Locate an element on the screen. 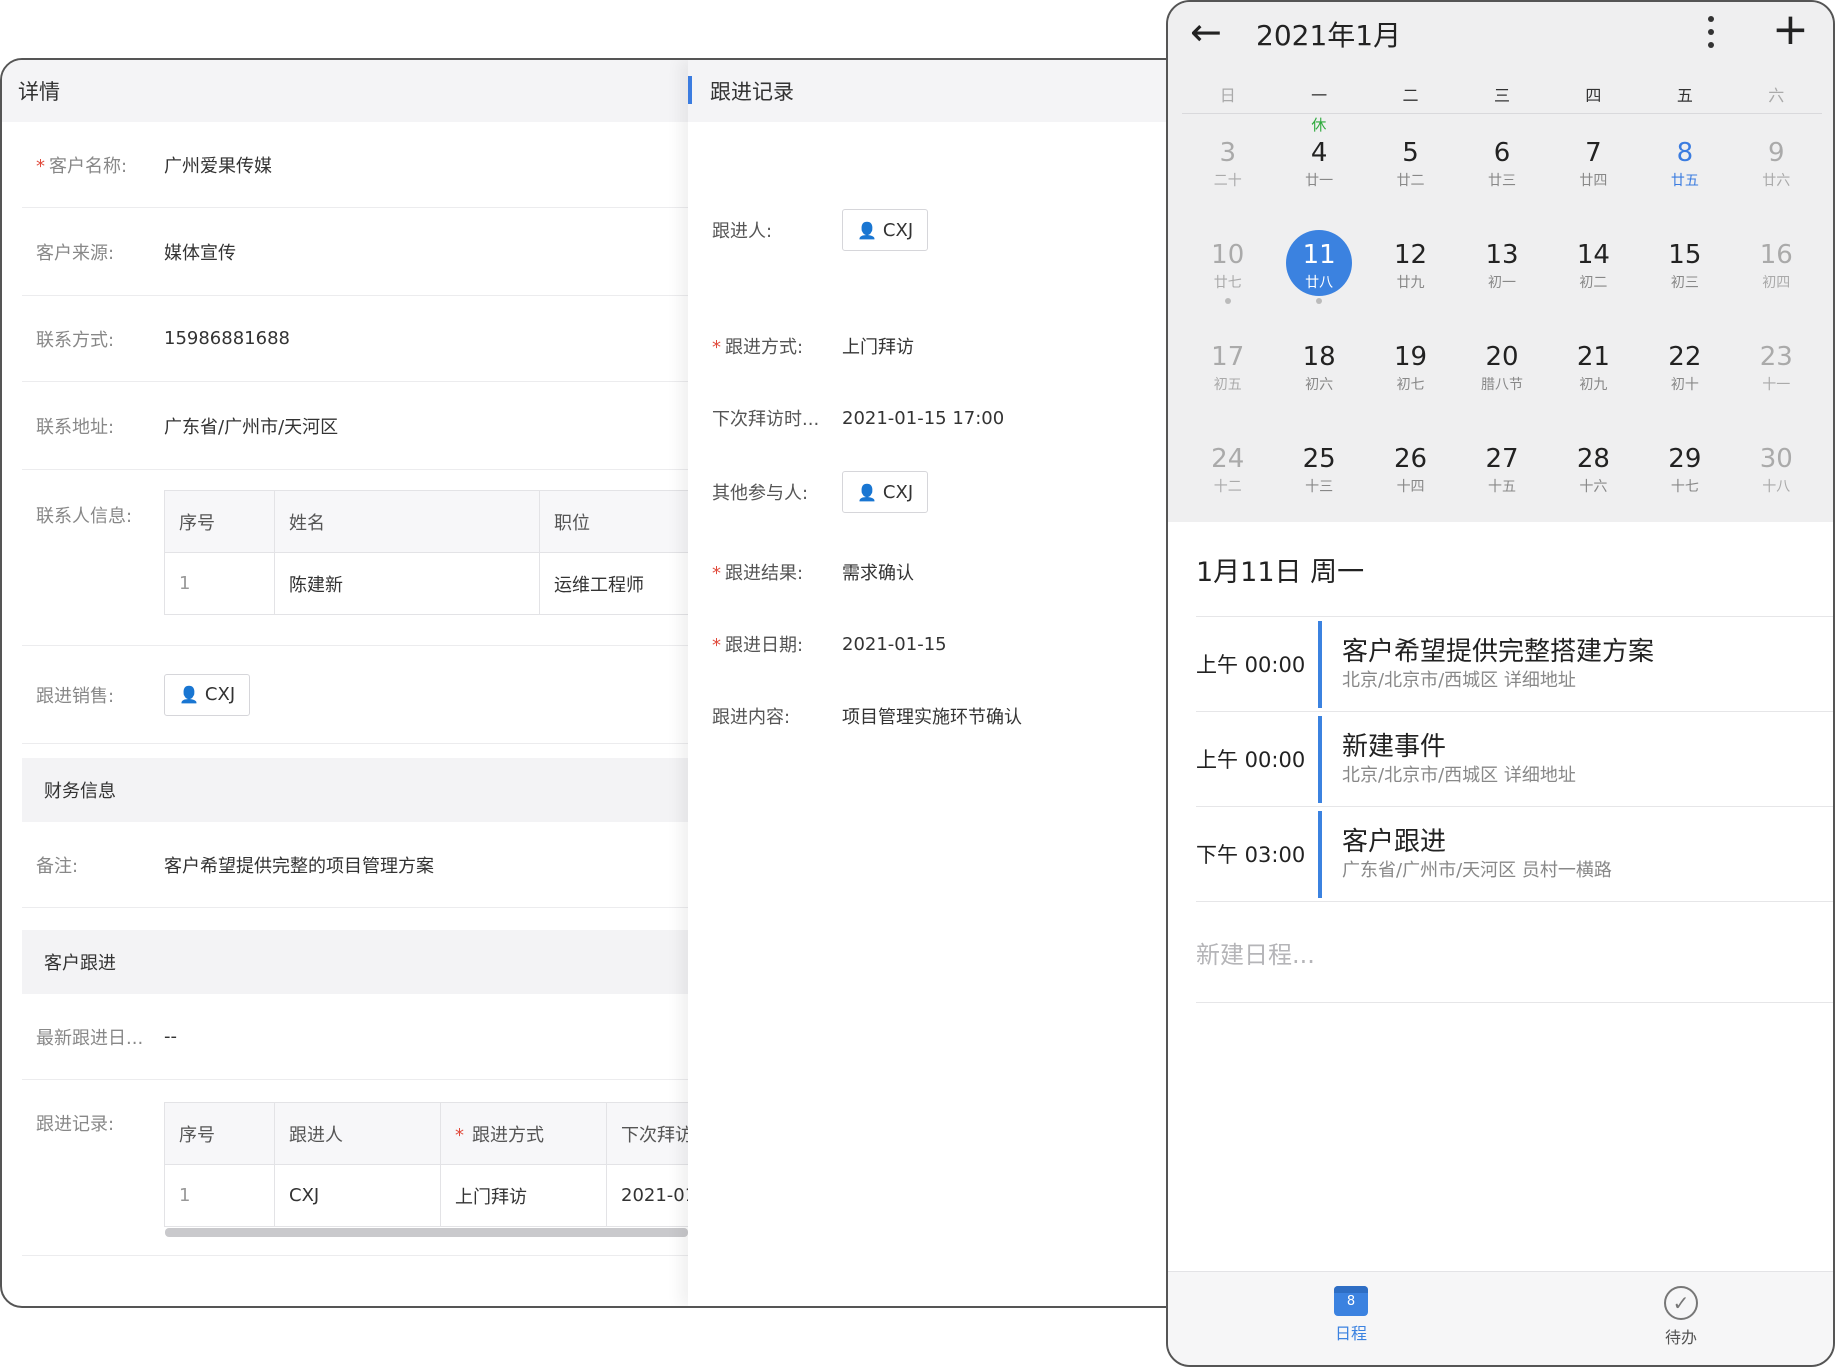 This screenshot has width=1835, height=1367. lunar-date: 二十 is located at coordinates (1227, 181).